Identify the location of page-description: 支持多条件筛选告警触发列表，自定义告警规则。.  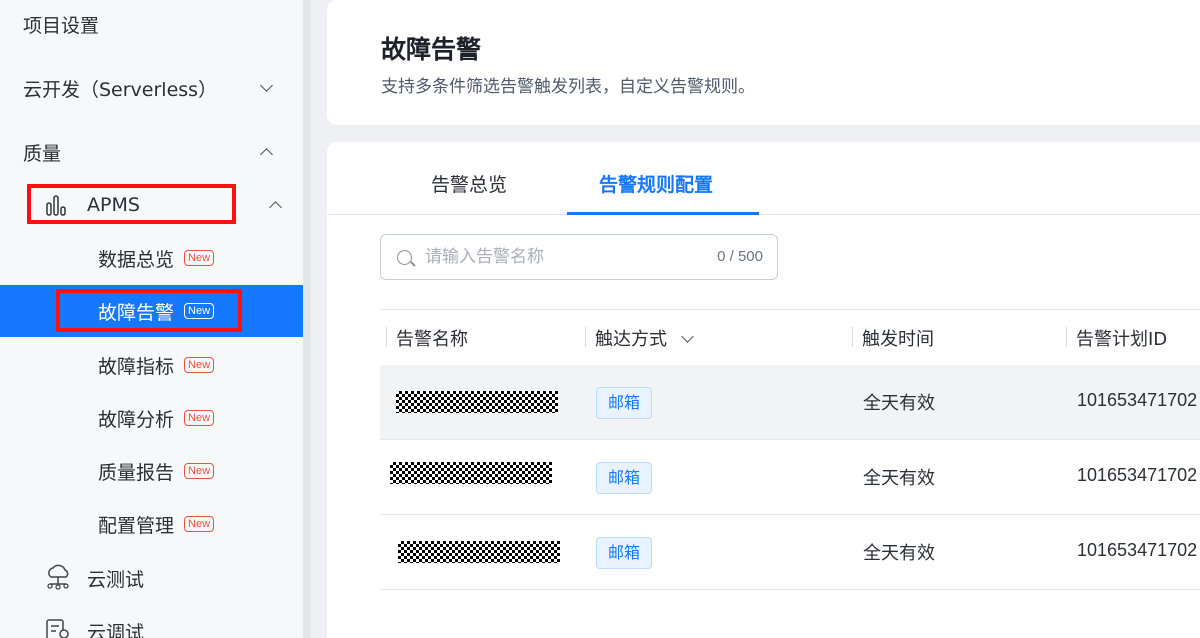
(568, 87).